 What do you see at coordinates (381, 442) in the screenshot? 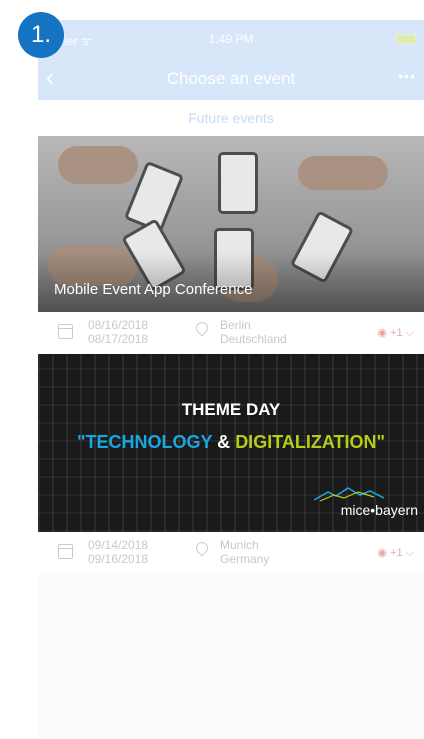
I see `quote-close: "` at bounding box center [381, 442].